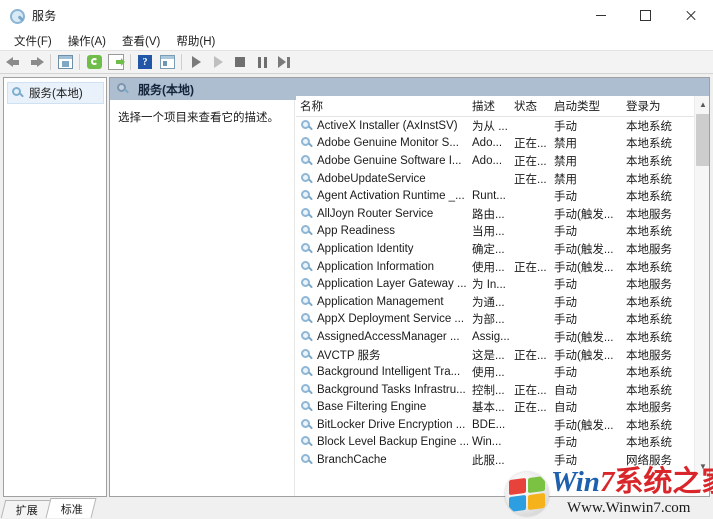  I want to click on column-header-start: 启动类型, so click(586, 106).